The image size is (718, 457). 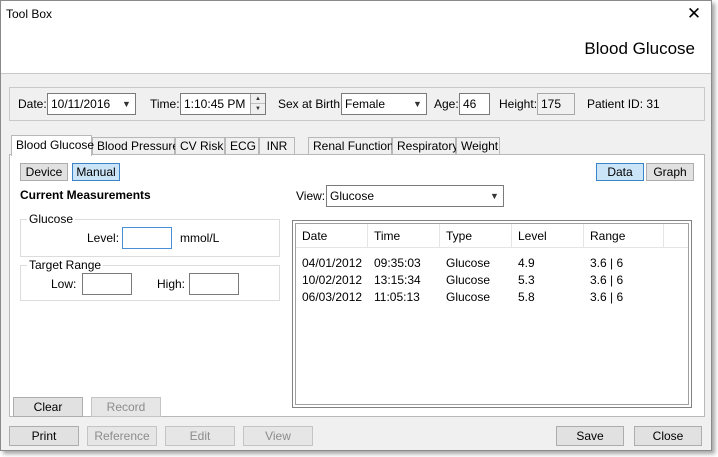 What do you see at coordinates (171, 284) in the screenshot?
I see `high-label: High:` at bounding box center [171, 284].